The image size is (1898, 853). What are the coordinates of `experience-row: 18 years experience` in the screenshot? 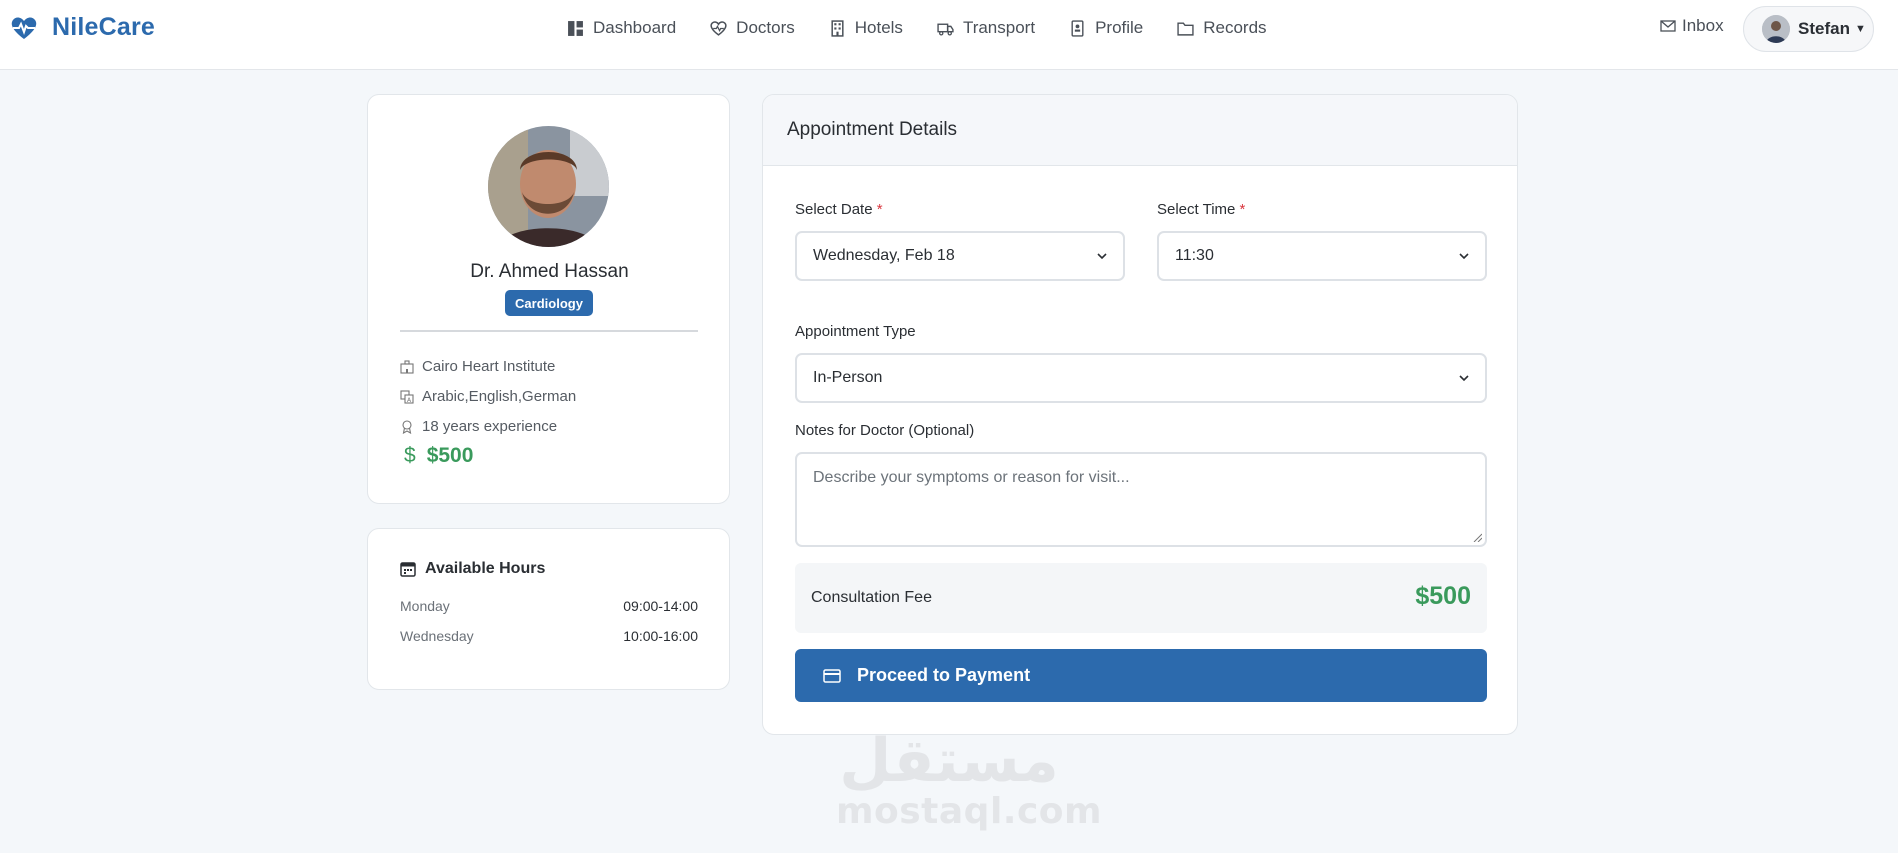 It's located at (478, 426).